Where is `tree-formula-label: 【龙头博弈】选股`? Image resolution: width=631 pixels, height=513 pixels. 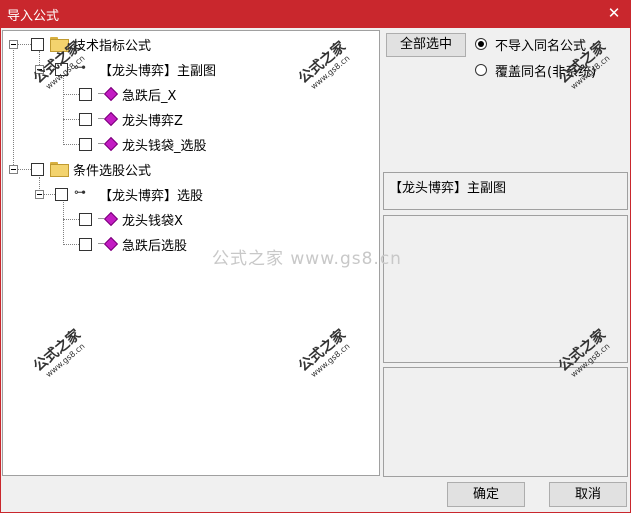
tree-formula-label: 【龙头博弈】选股 is located at coordinates (151, 194).